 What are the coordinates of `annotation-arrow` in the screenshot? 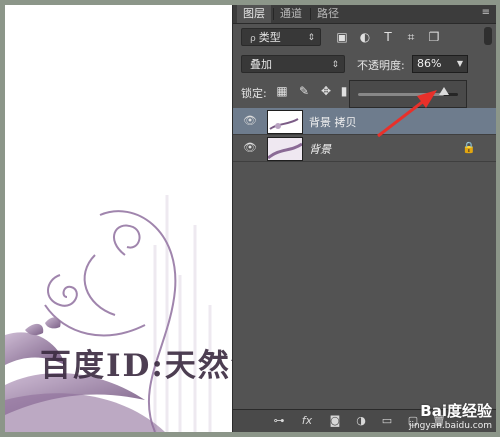 It's located at (407, 114).